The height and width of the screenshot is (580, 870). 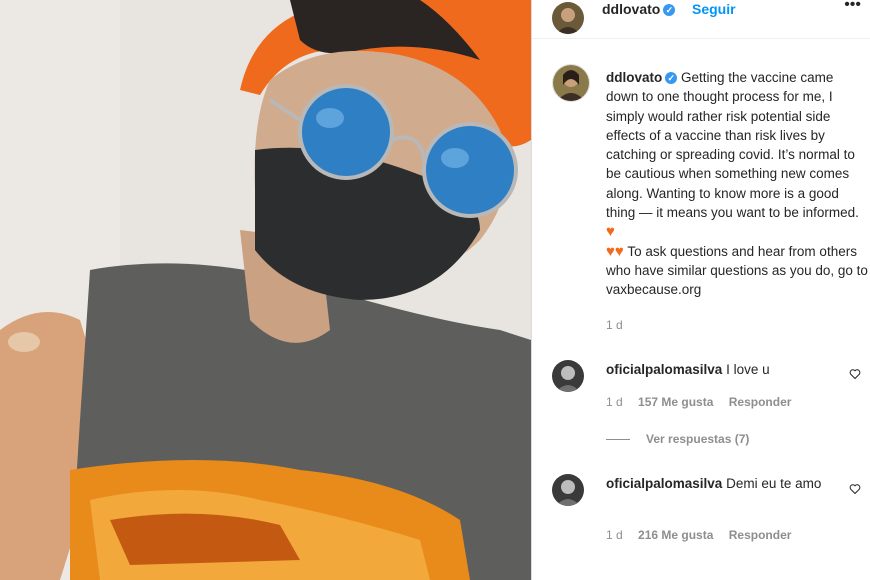 I want to click on comment-meta: 1 d 157 Me gusta Responder, so click(x=704, y=402).